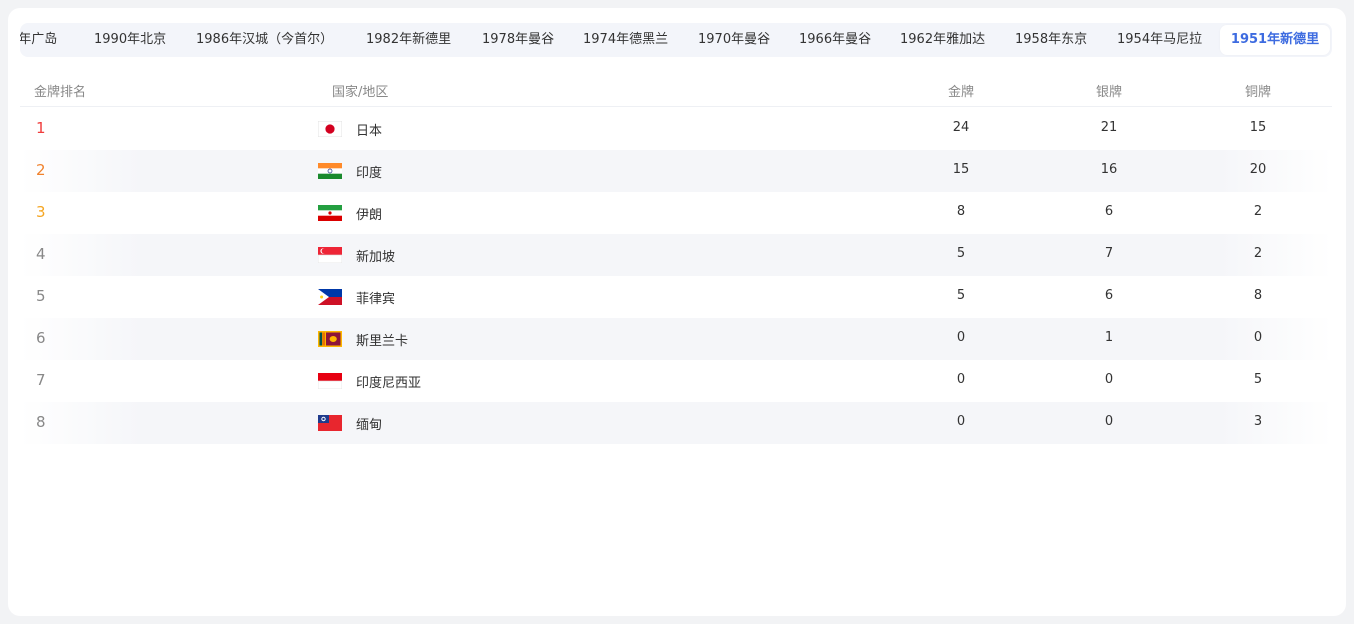 The width and height of the screenshot is (1354, 624). What do you see at coordinates (369, 425) in the screenshot?
I see `country-name: 缅甸` at bounding box center [369, 425].